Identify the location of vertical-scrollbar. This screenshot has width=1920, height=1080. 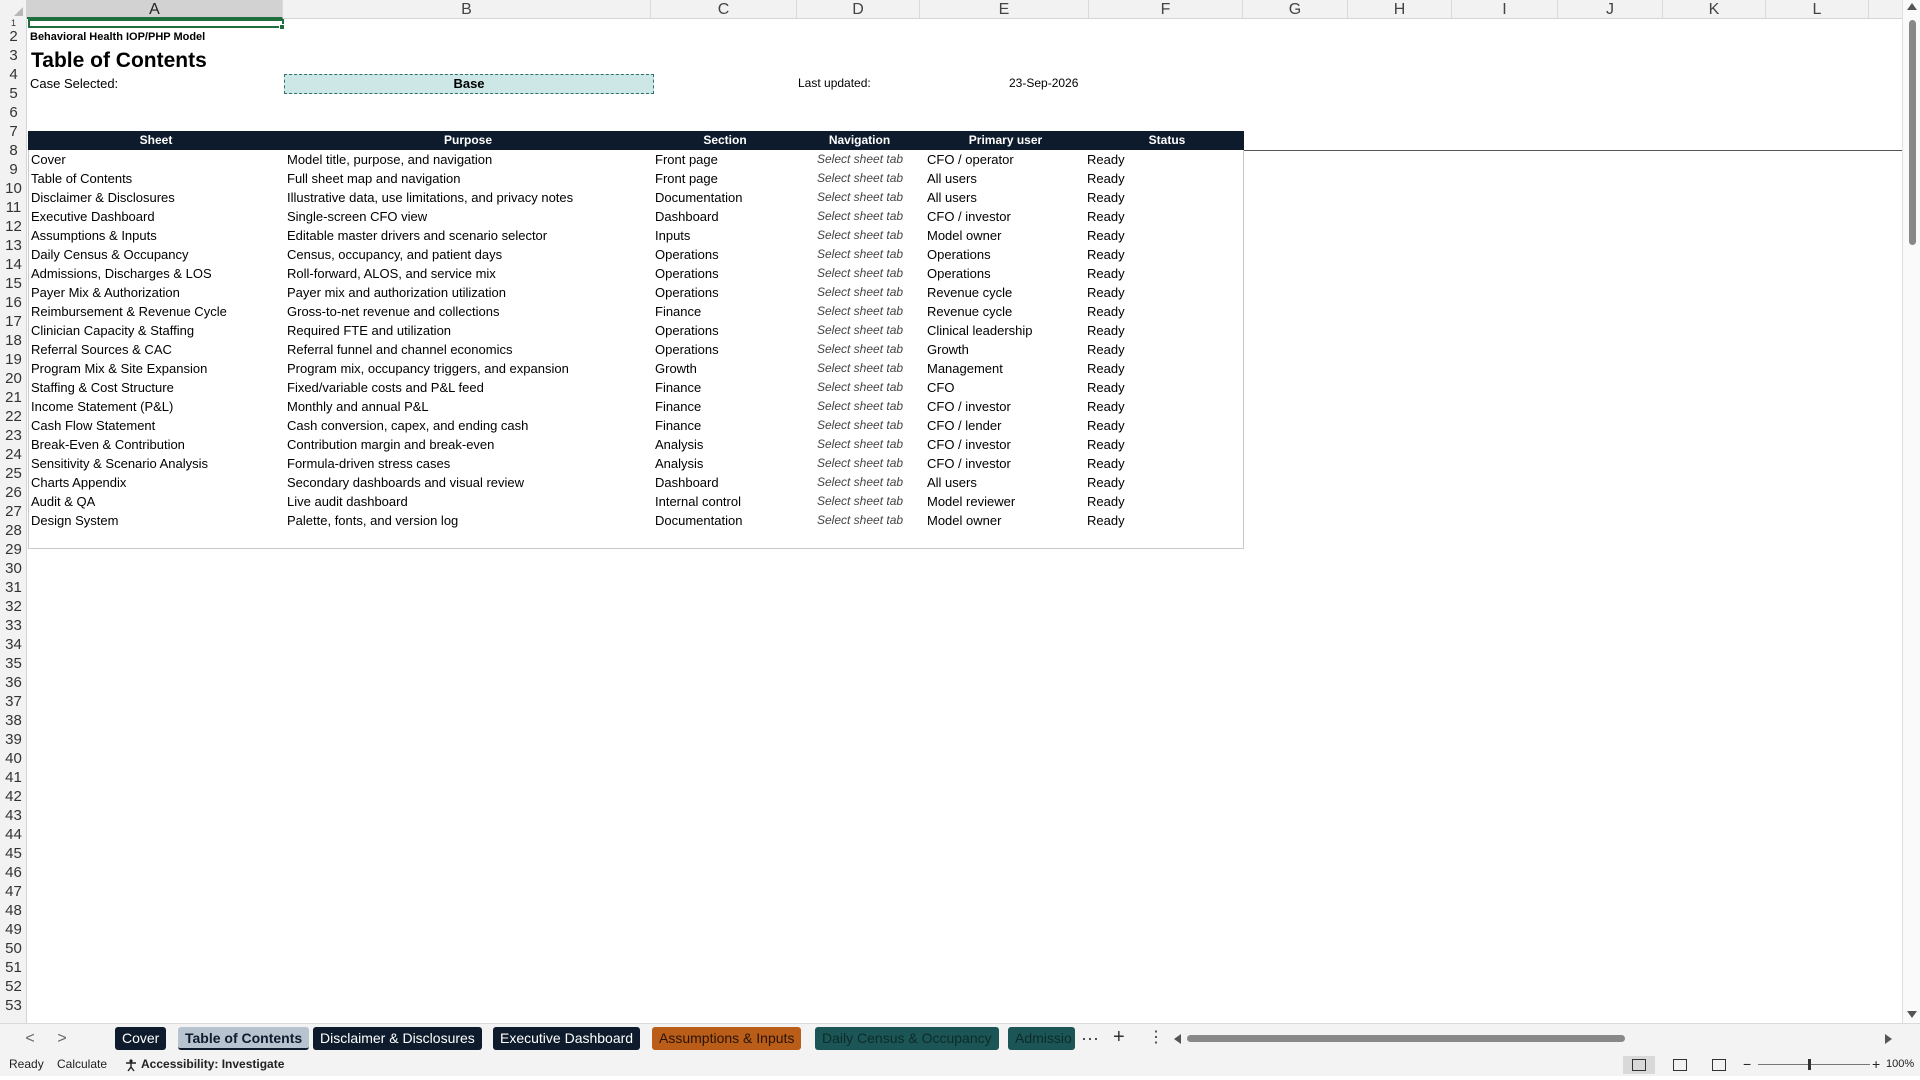
(1911, 511).